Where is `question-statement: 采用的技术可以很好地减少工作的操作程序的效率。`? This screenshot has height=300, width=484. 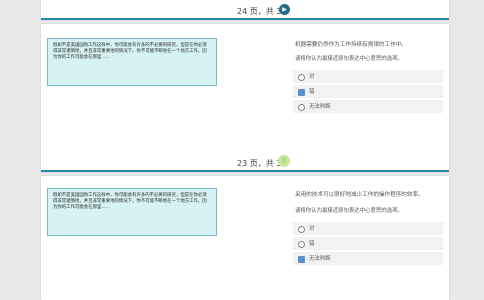 question-statement: 采用的技术可以很好地减少工作的操作程序的效率。 is located at coordinates (359, 195).